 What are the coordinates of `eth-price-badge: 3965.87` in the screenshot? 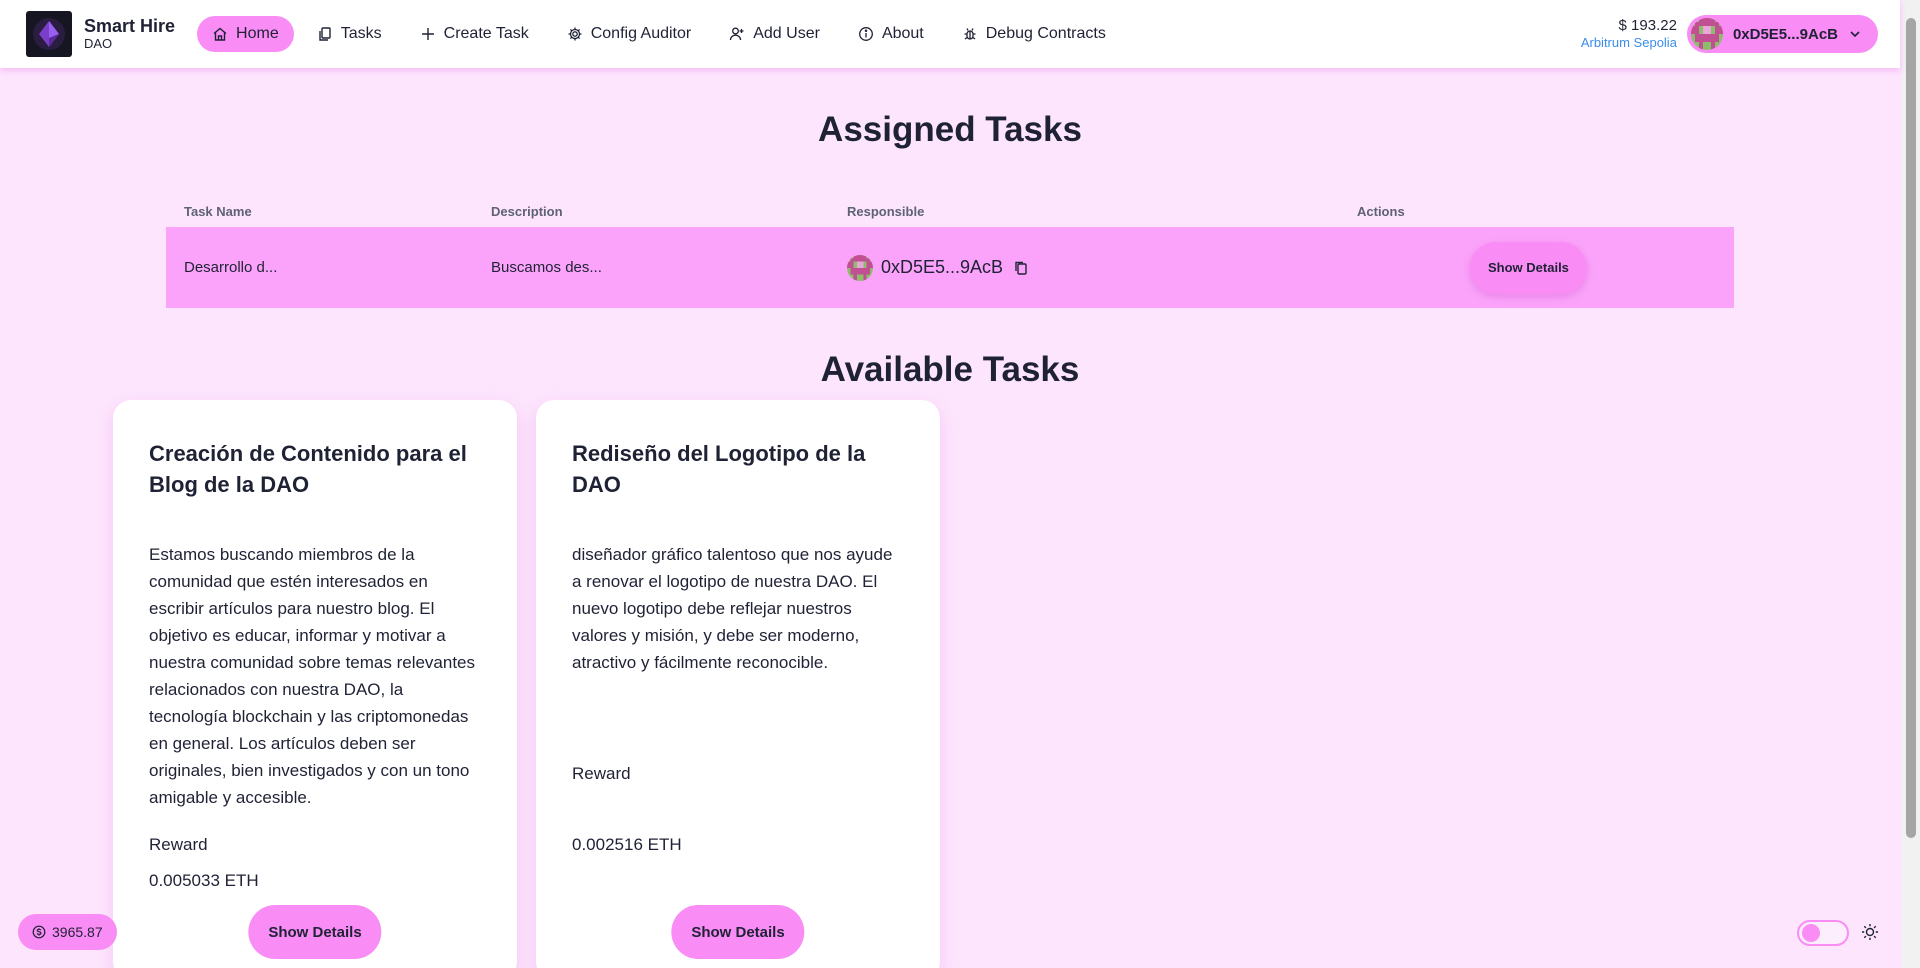 It's located at (67, 932).